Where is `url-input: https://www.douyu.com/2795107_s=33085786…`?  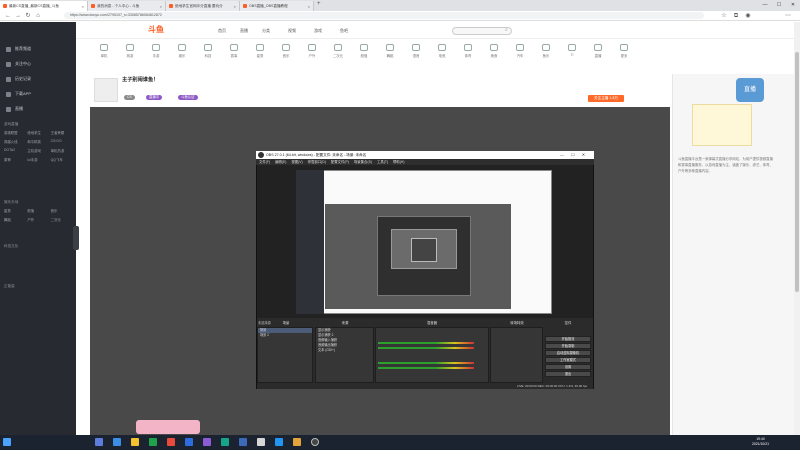 url-input: https://www.douyu.com/2795107_s=33085786… is located at coordinates (384, 15).